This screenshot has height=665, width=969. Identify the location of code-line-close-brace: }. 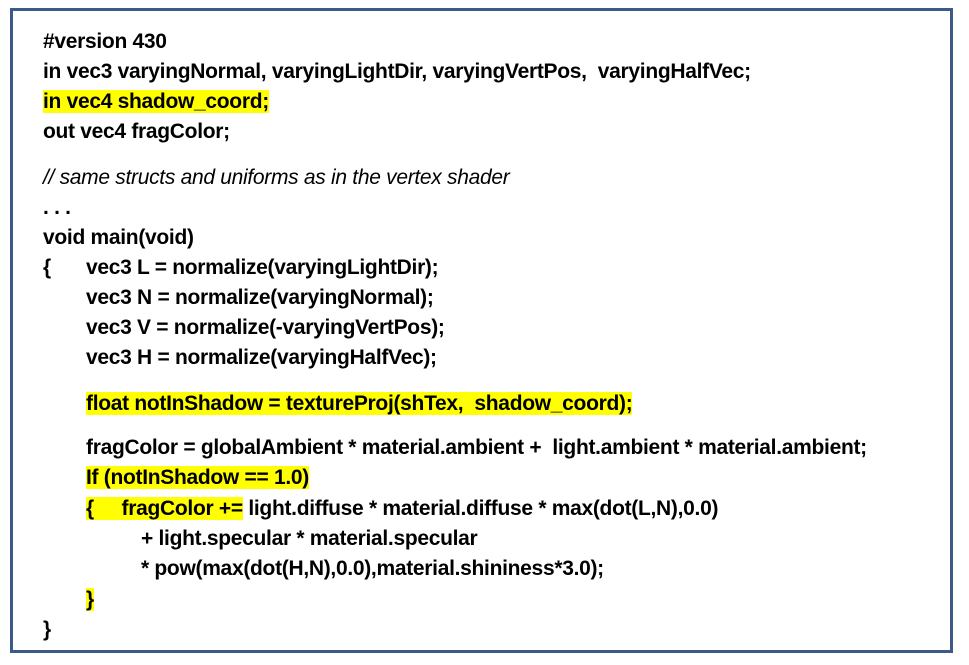
(47, 629).